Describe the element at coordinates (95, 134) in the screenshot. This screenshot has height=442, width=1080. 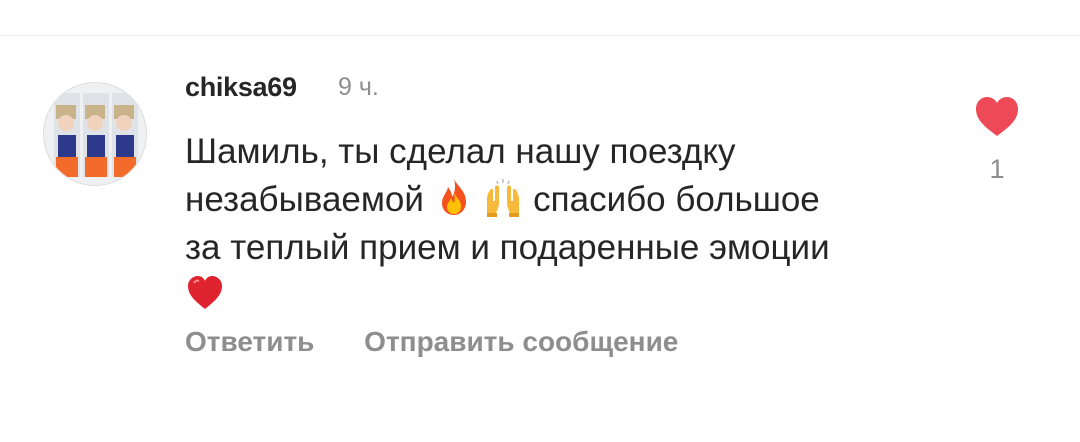
I see `avatar` at that location.